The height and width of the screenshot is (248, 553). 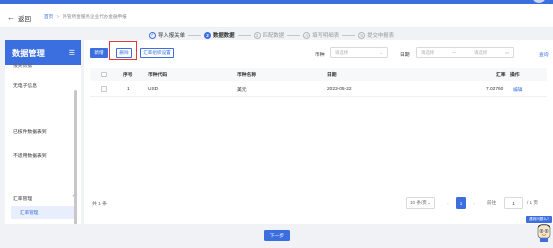 I want to click on cell-index: 1, so click(x=128, y=89).